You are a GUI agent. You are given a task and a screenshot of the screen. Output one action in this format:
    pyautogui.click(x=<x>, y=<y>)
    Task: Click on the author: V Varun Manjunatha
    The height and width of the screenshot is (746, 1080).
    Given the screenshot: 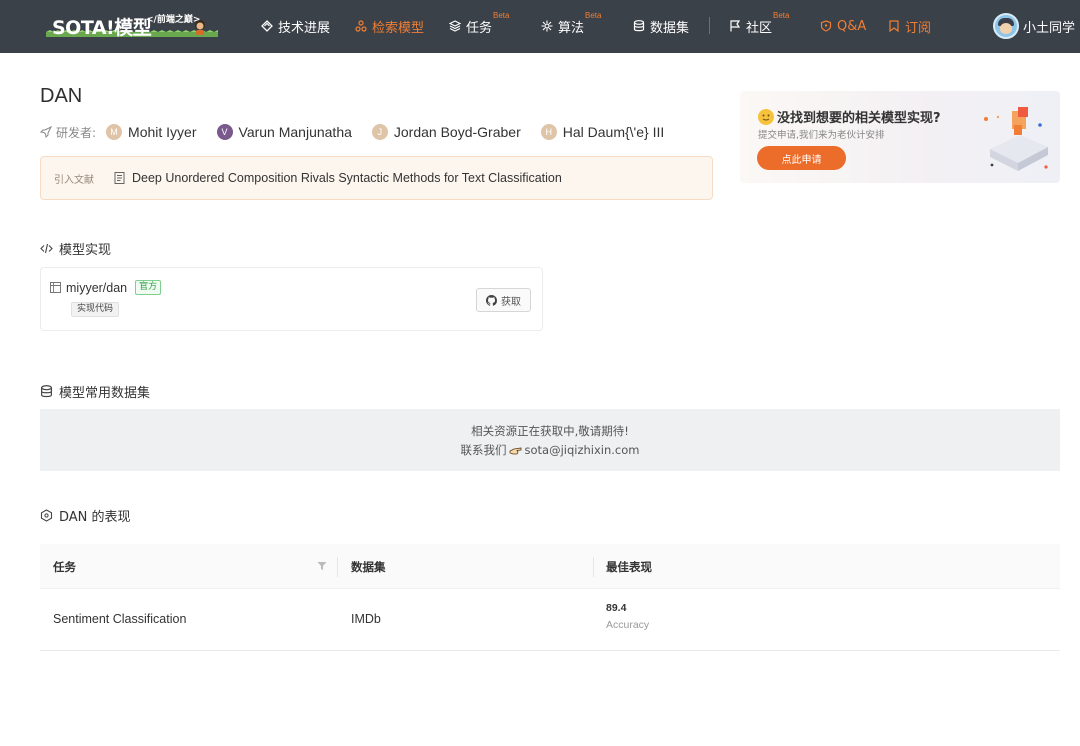 What is the action you would take?
    pyautogui.click(x=284, y=132)
    